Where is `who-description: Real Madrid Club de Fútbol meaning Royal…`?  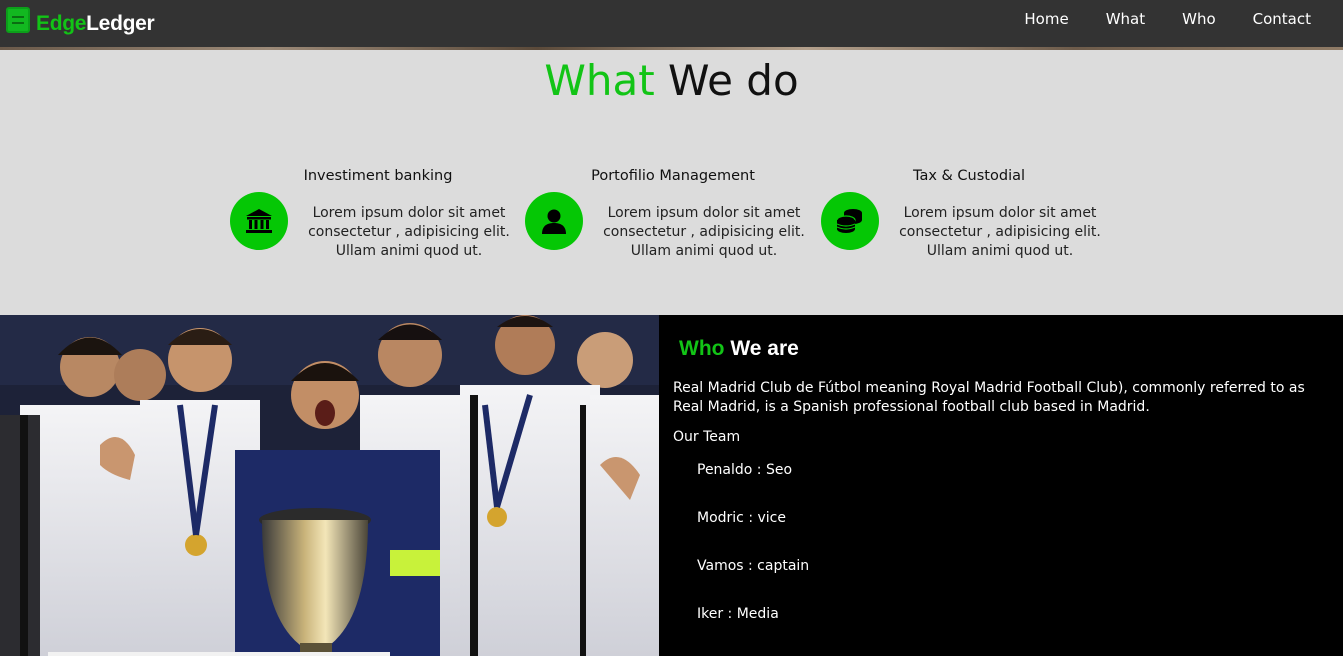
who-description: Real Madrid Club de Fútbol meaning Royal… is located at coordinates (989, 397).